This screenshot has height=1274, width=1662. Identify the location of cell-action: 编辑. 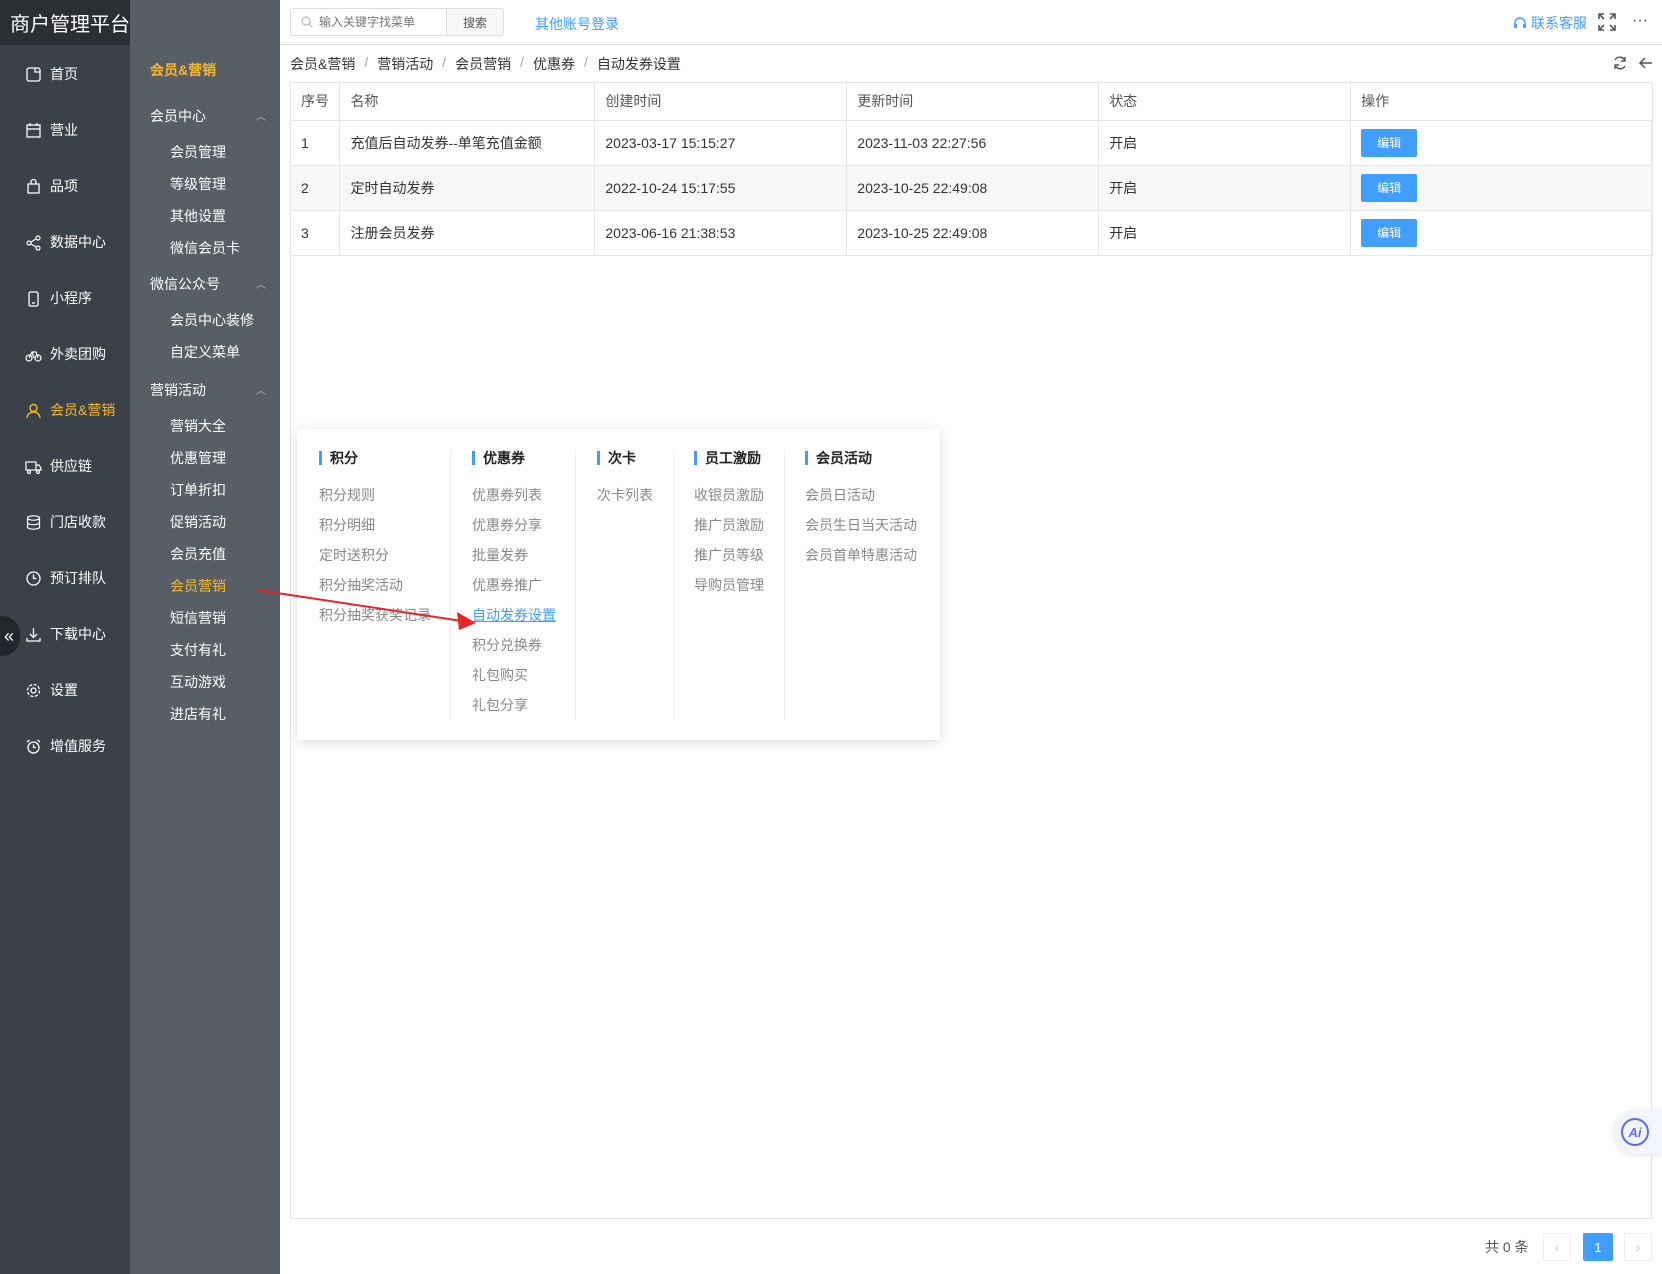
(1501, 233).